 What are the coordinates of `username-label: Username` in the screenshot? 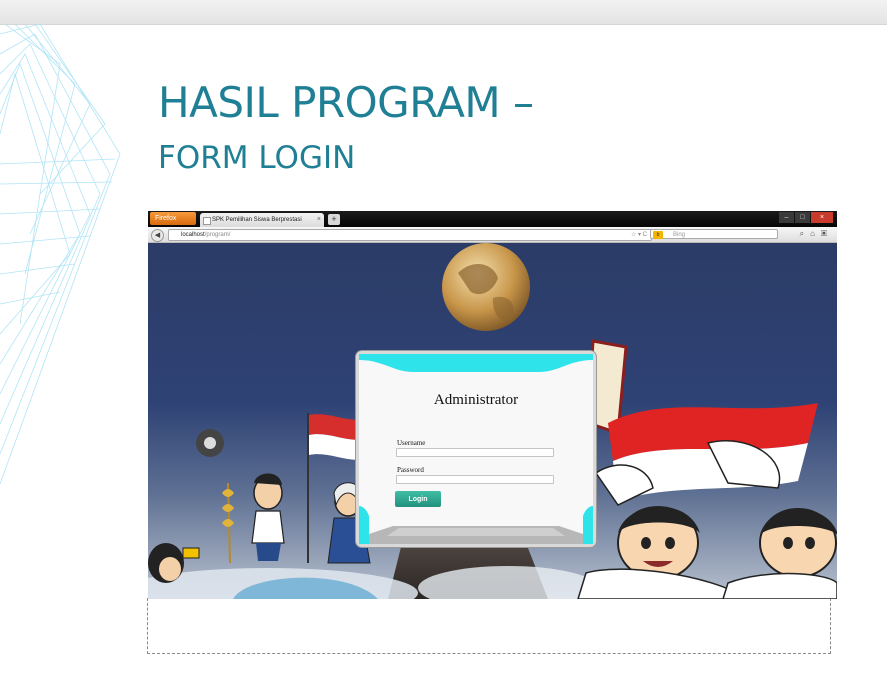 It's located at (411, 443).